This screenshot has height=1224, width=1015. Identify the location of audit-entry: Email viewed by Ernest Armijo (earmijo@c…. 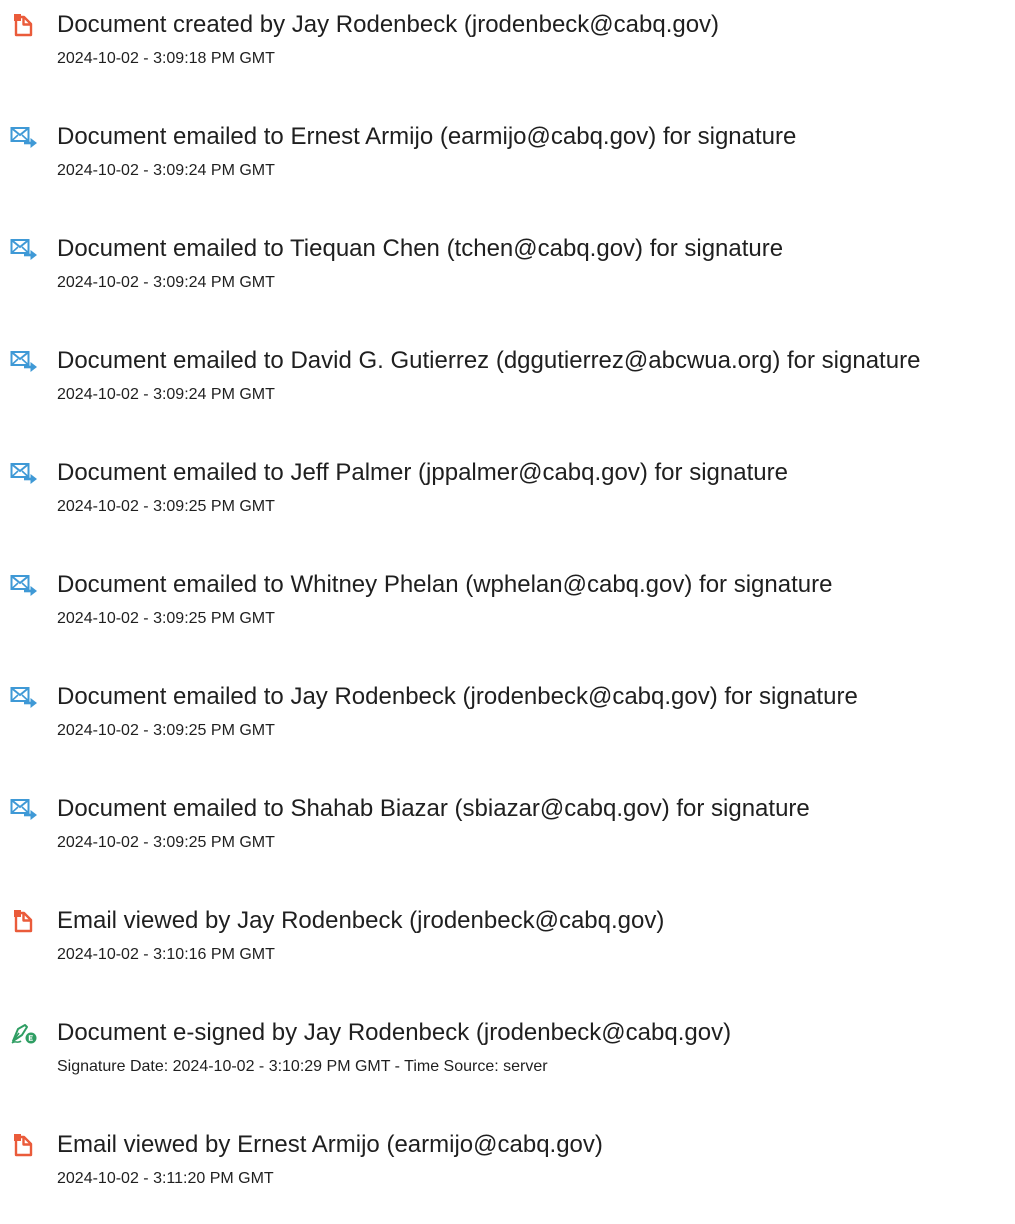
(507, 1160).